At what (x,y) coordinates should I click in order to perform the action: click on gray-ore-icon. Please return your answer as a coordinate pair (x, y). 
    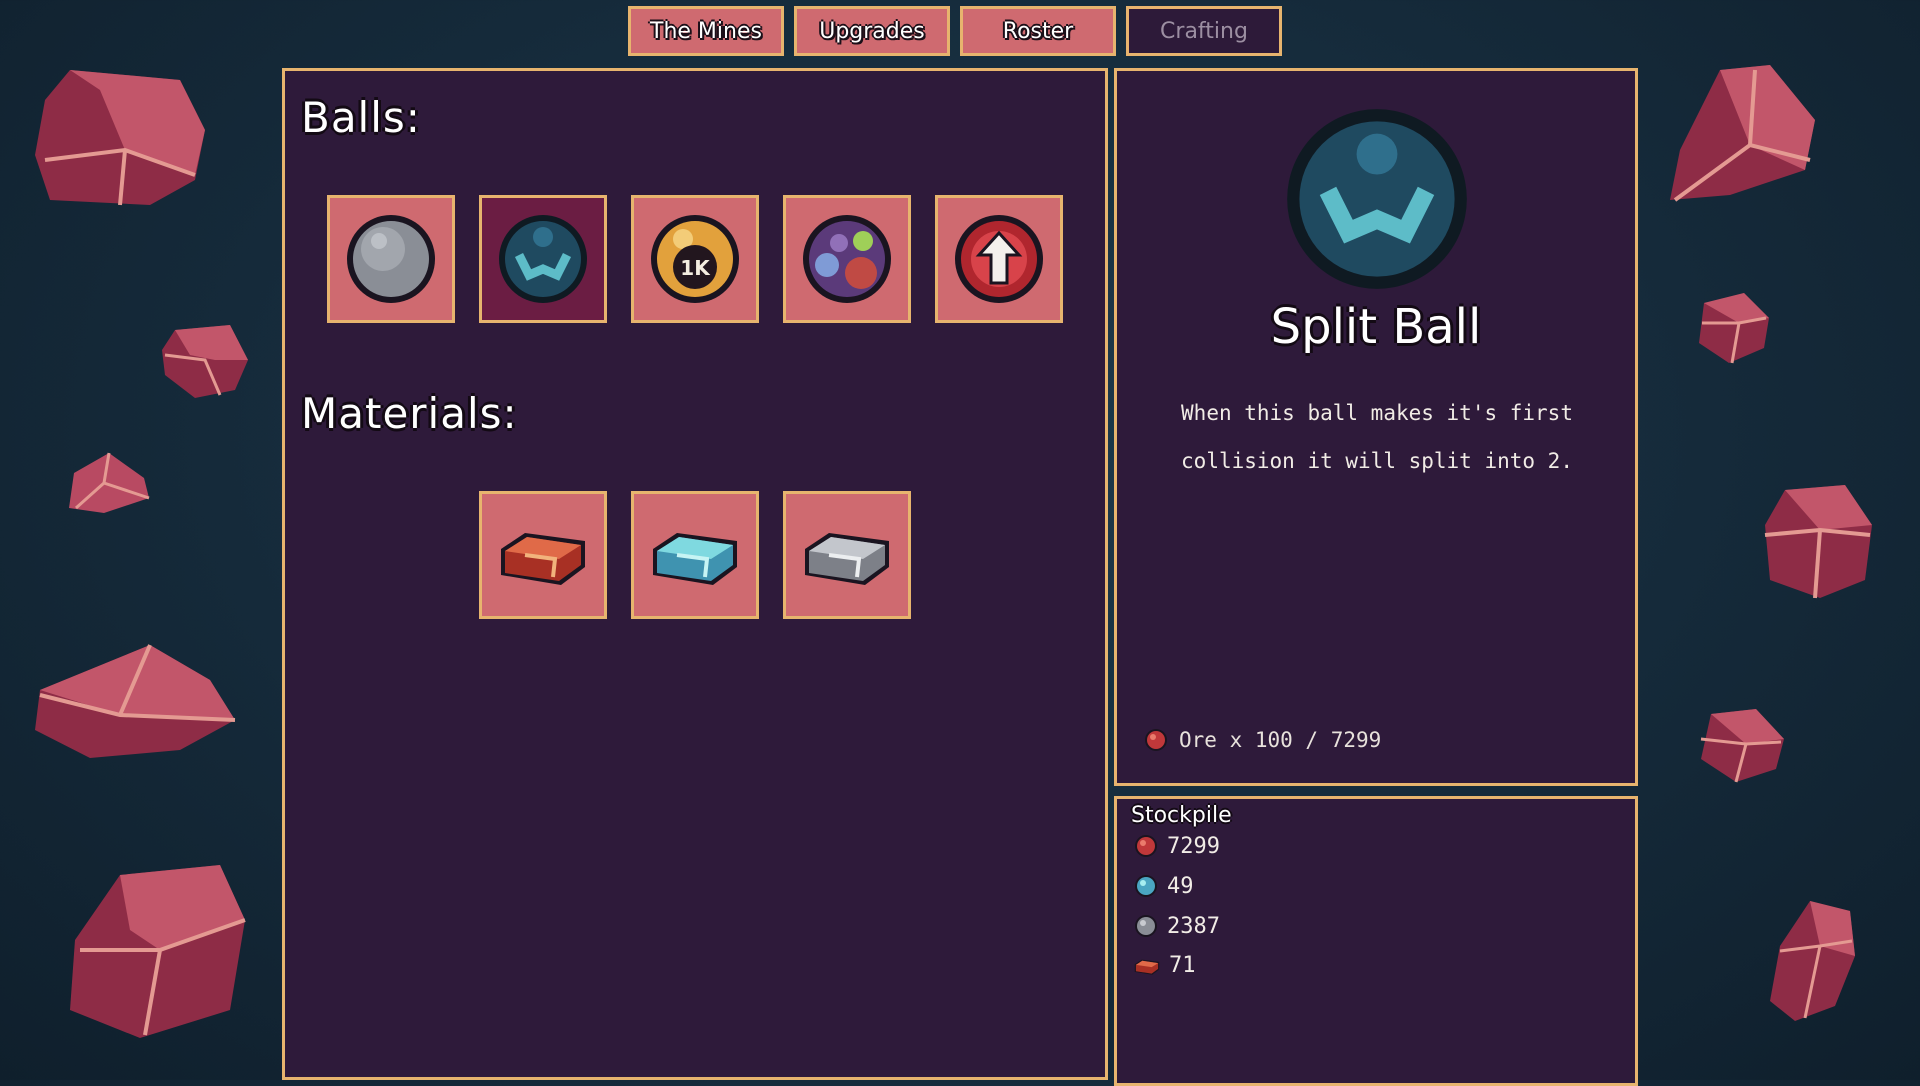
    Looking at the image, I should click on (1146, 926).